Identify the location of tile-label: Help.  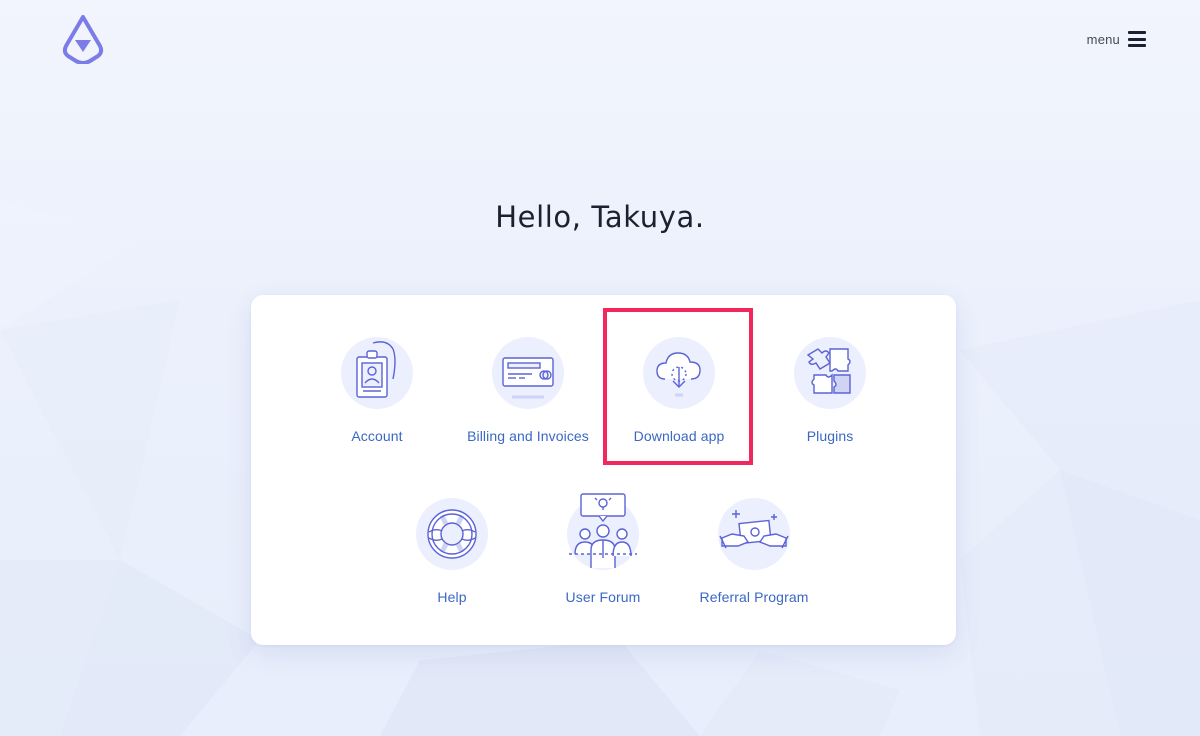
(452, 597).